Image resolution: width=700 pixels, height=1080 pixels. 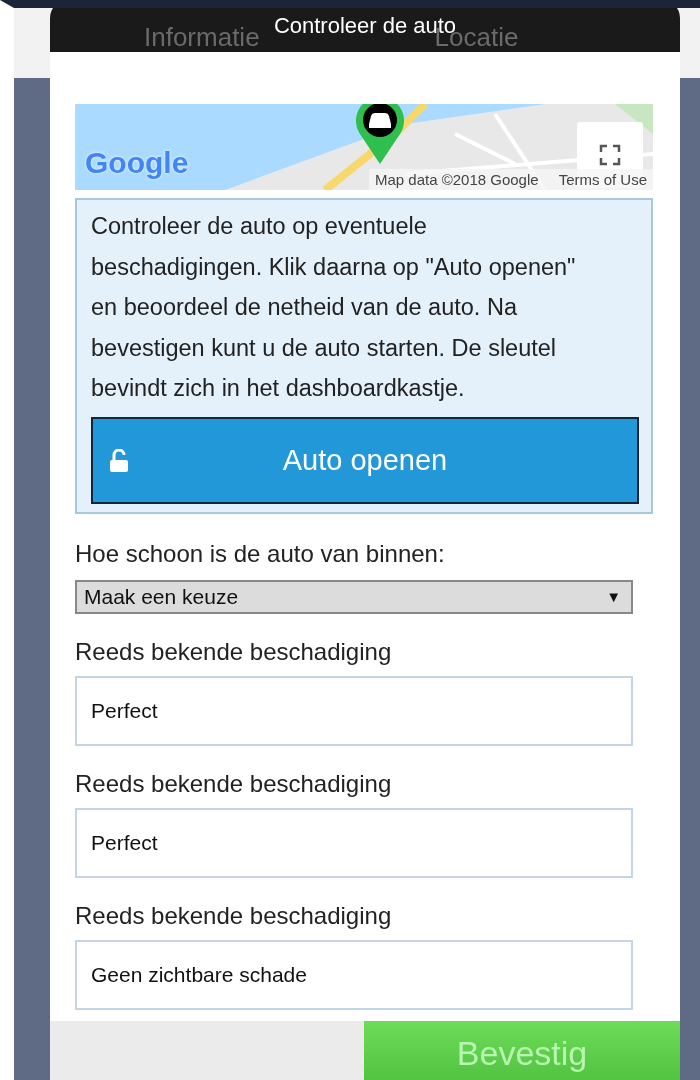 What do you see at coordinates (334, 307) in the screenshot?
I see `instruction-text: Controleer de auto op eventuele beschadigingen. Klik daarna op "Auto openen" en beoordeel de netheid van de auto. Na bevestigen kunt u de auto starten. De sleutel bevindt zich in het dashboardkastje.` at bounding box center [334, 307].